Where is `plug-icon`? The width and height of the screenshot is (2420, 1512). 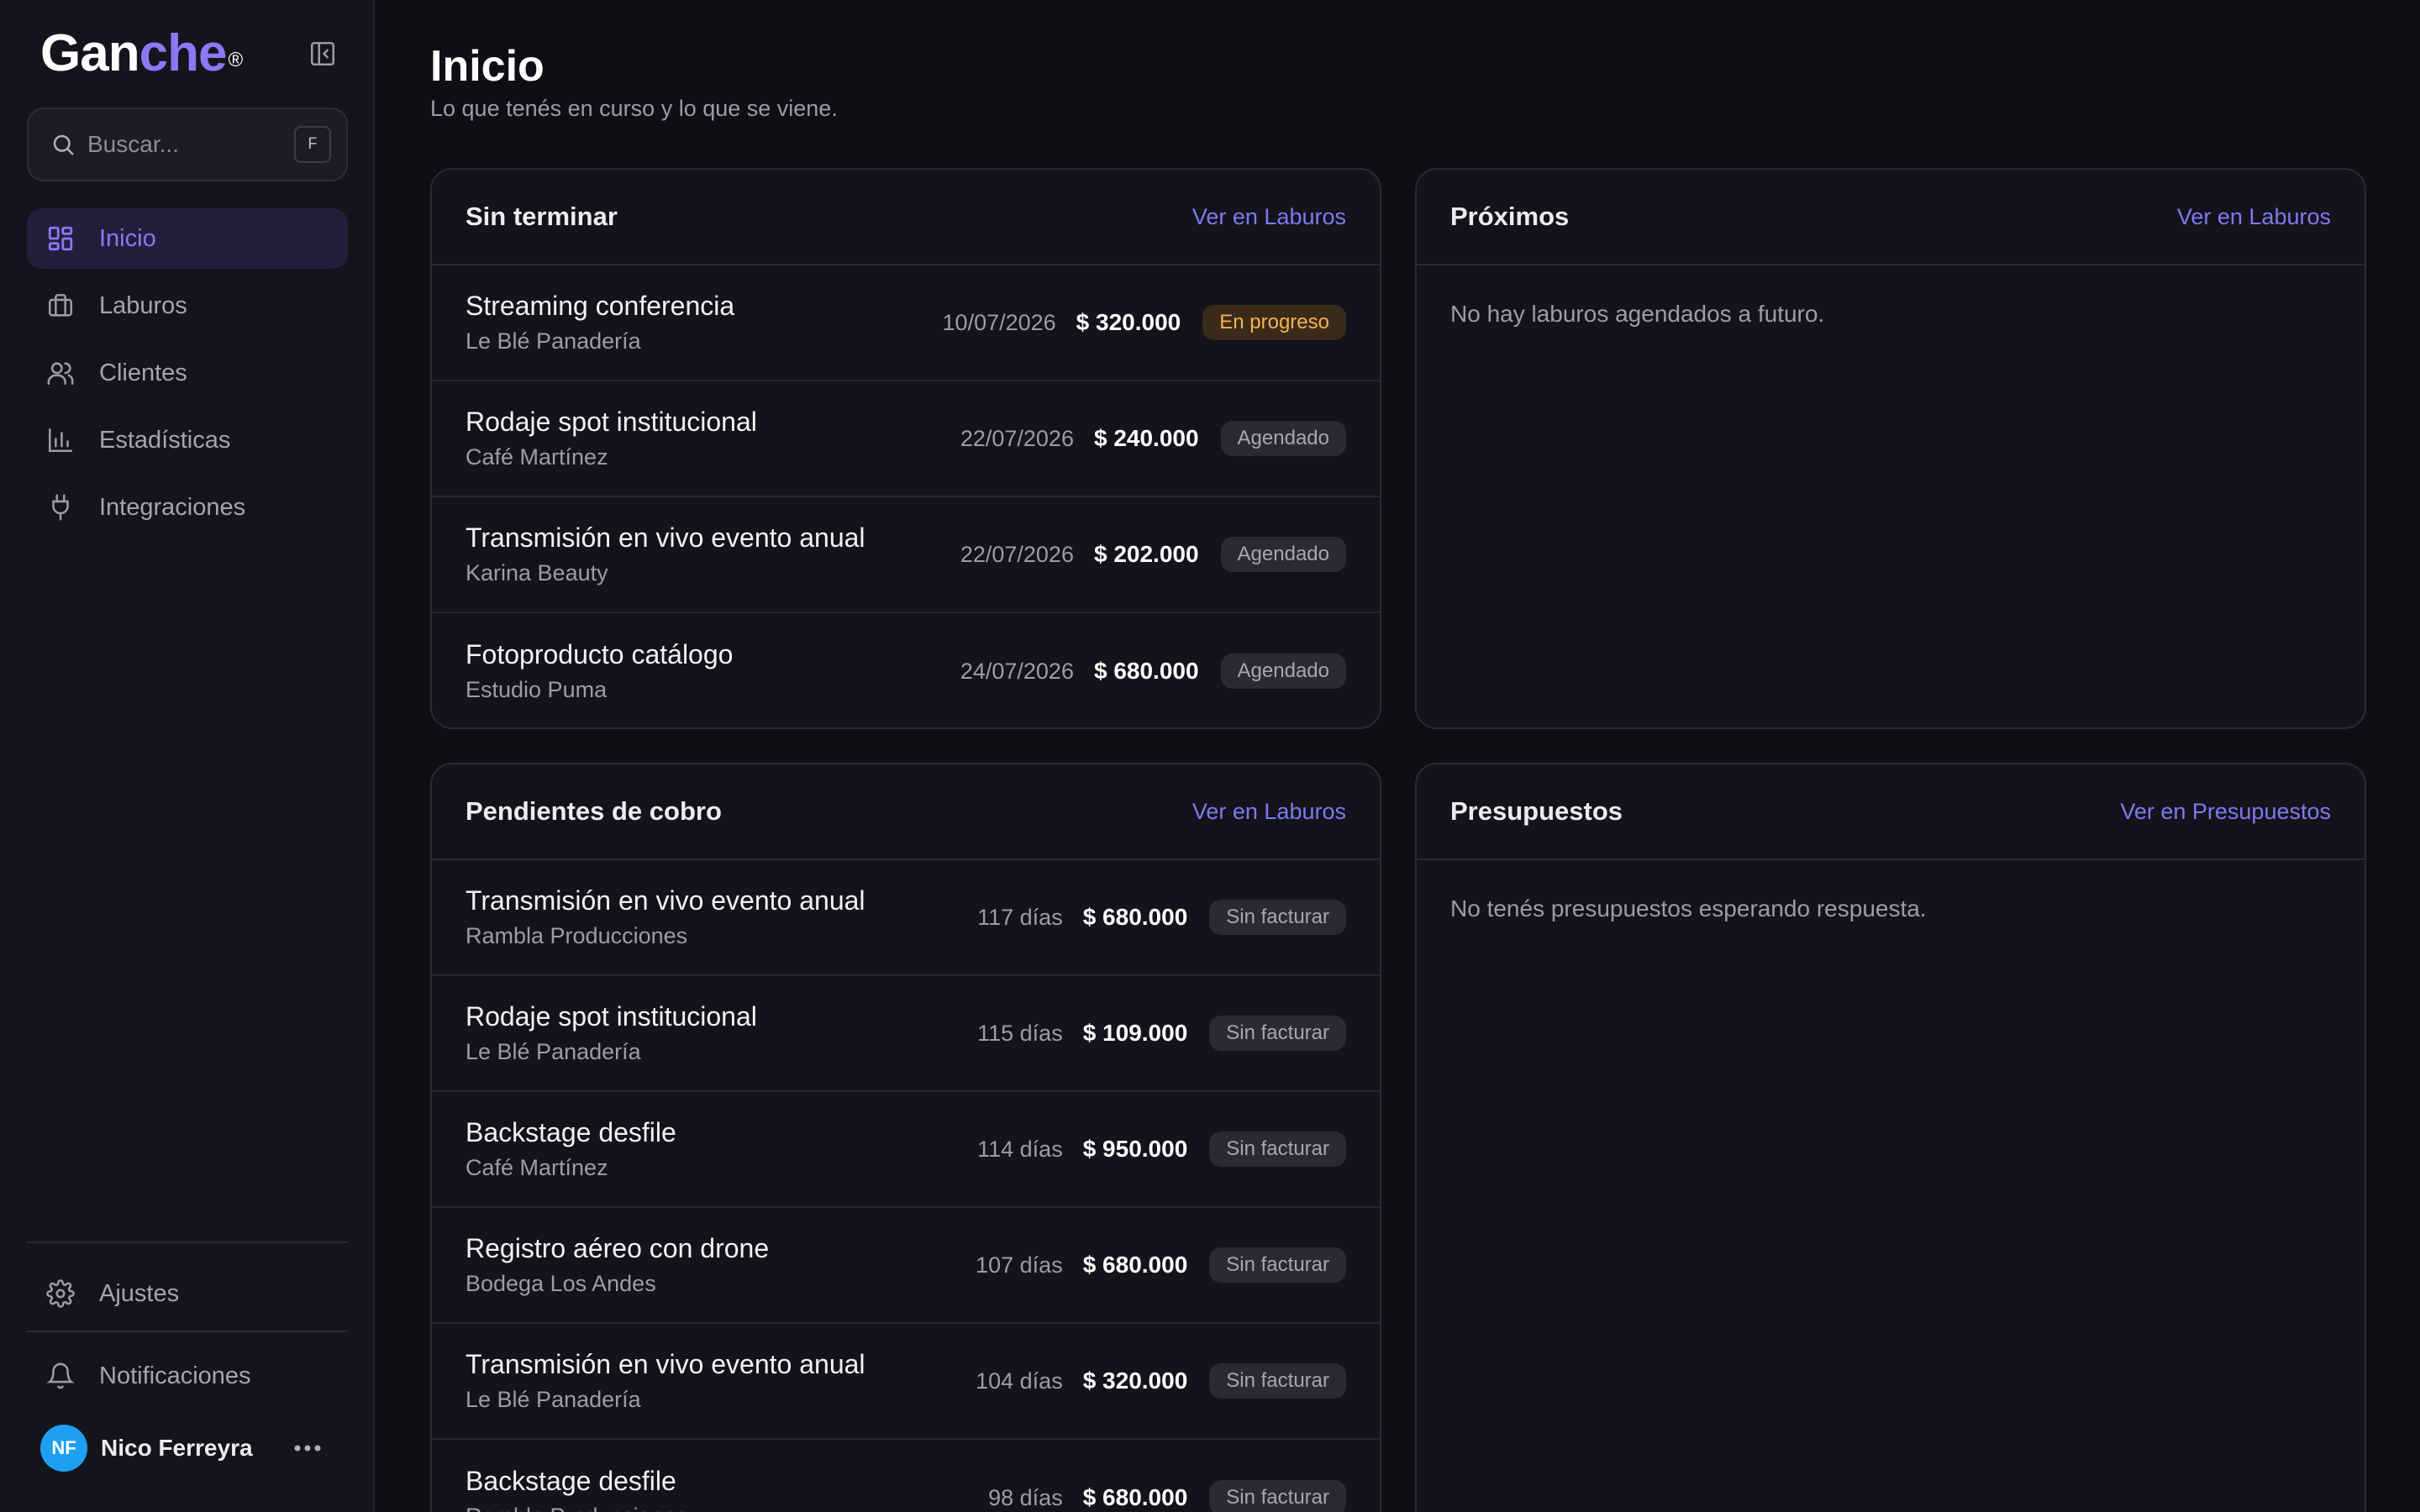 plug-icon is located at coordinates (60, 507).